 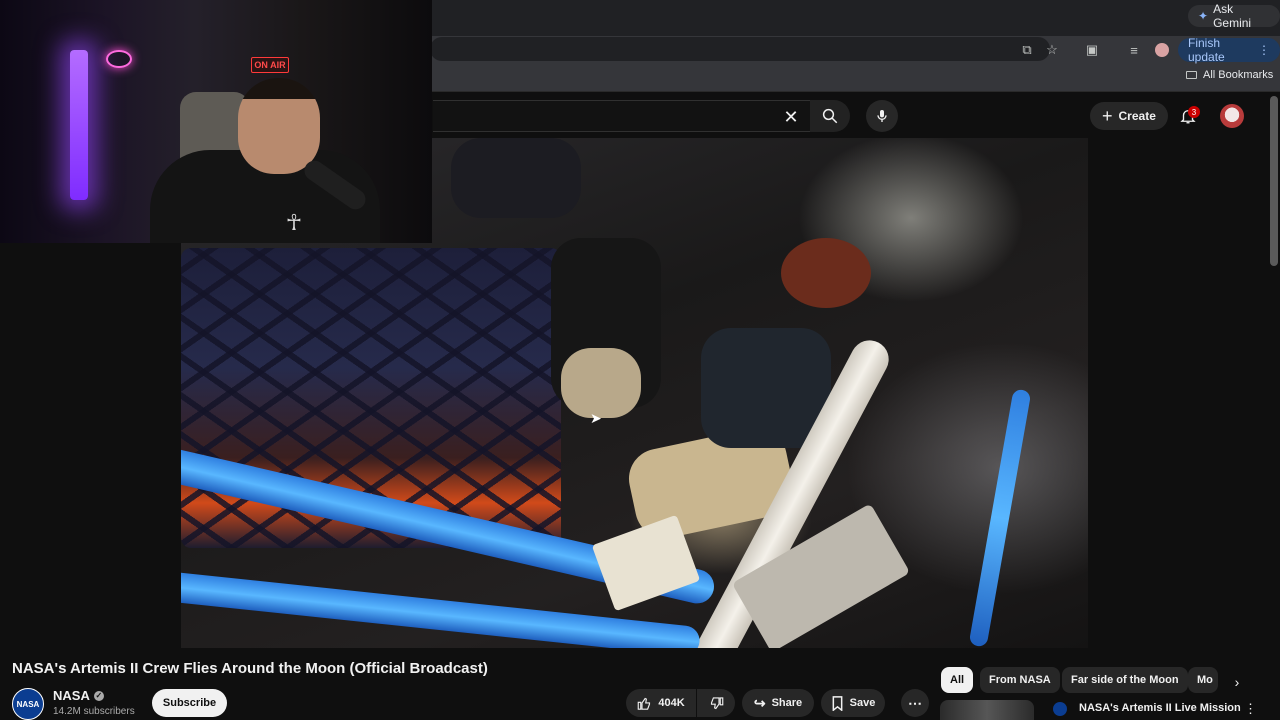 I want to click on tab-search-icon: ▣, so click(x=1092, y=50).